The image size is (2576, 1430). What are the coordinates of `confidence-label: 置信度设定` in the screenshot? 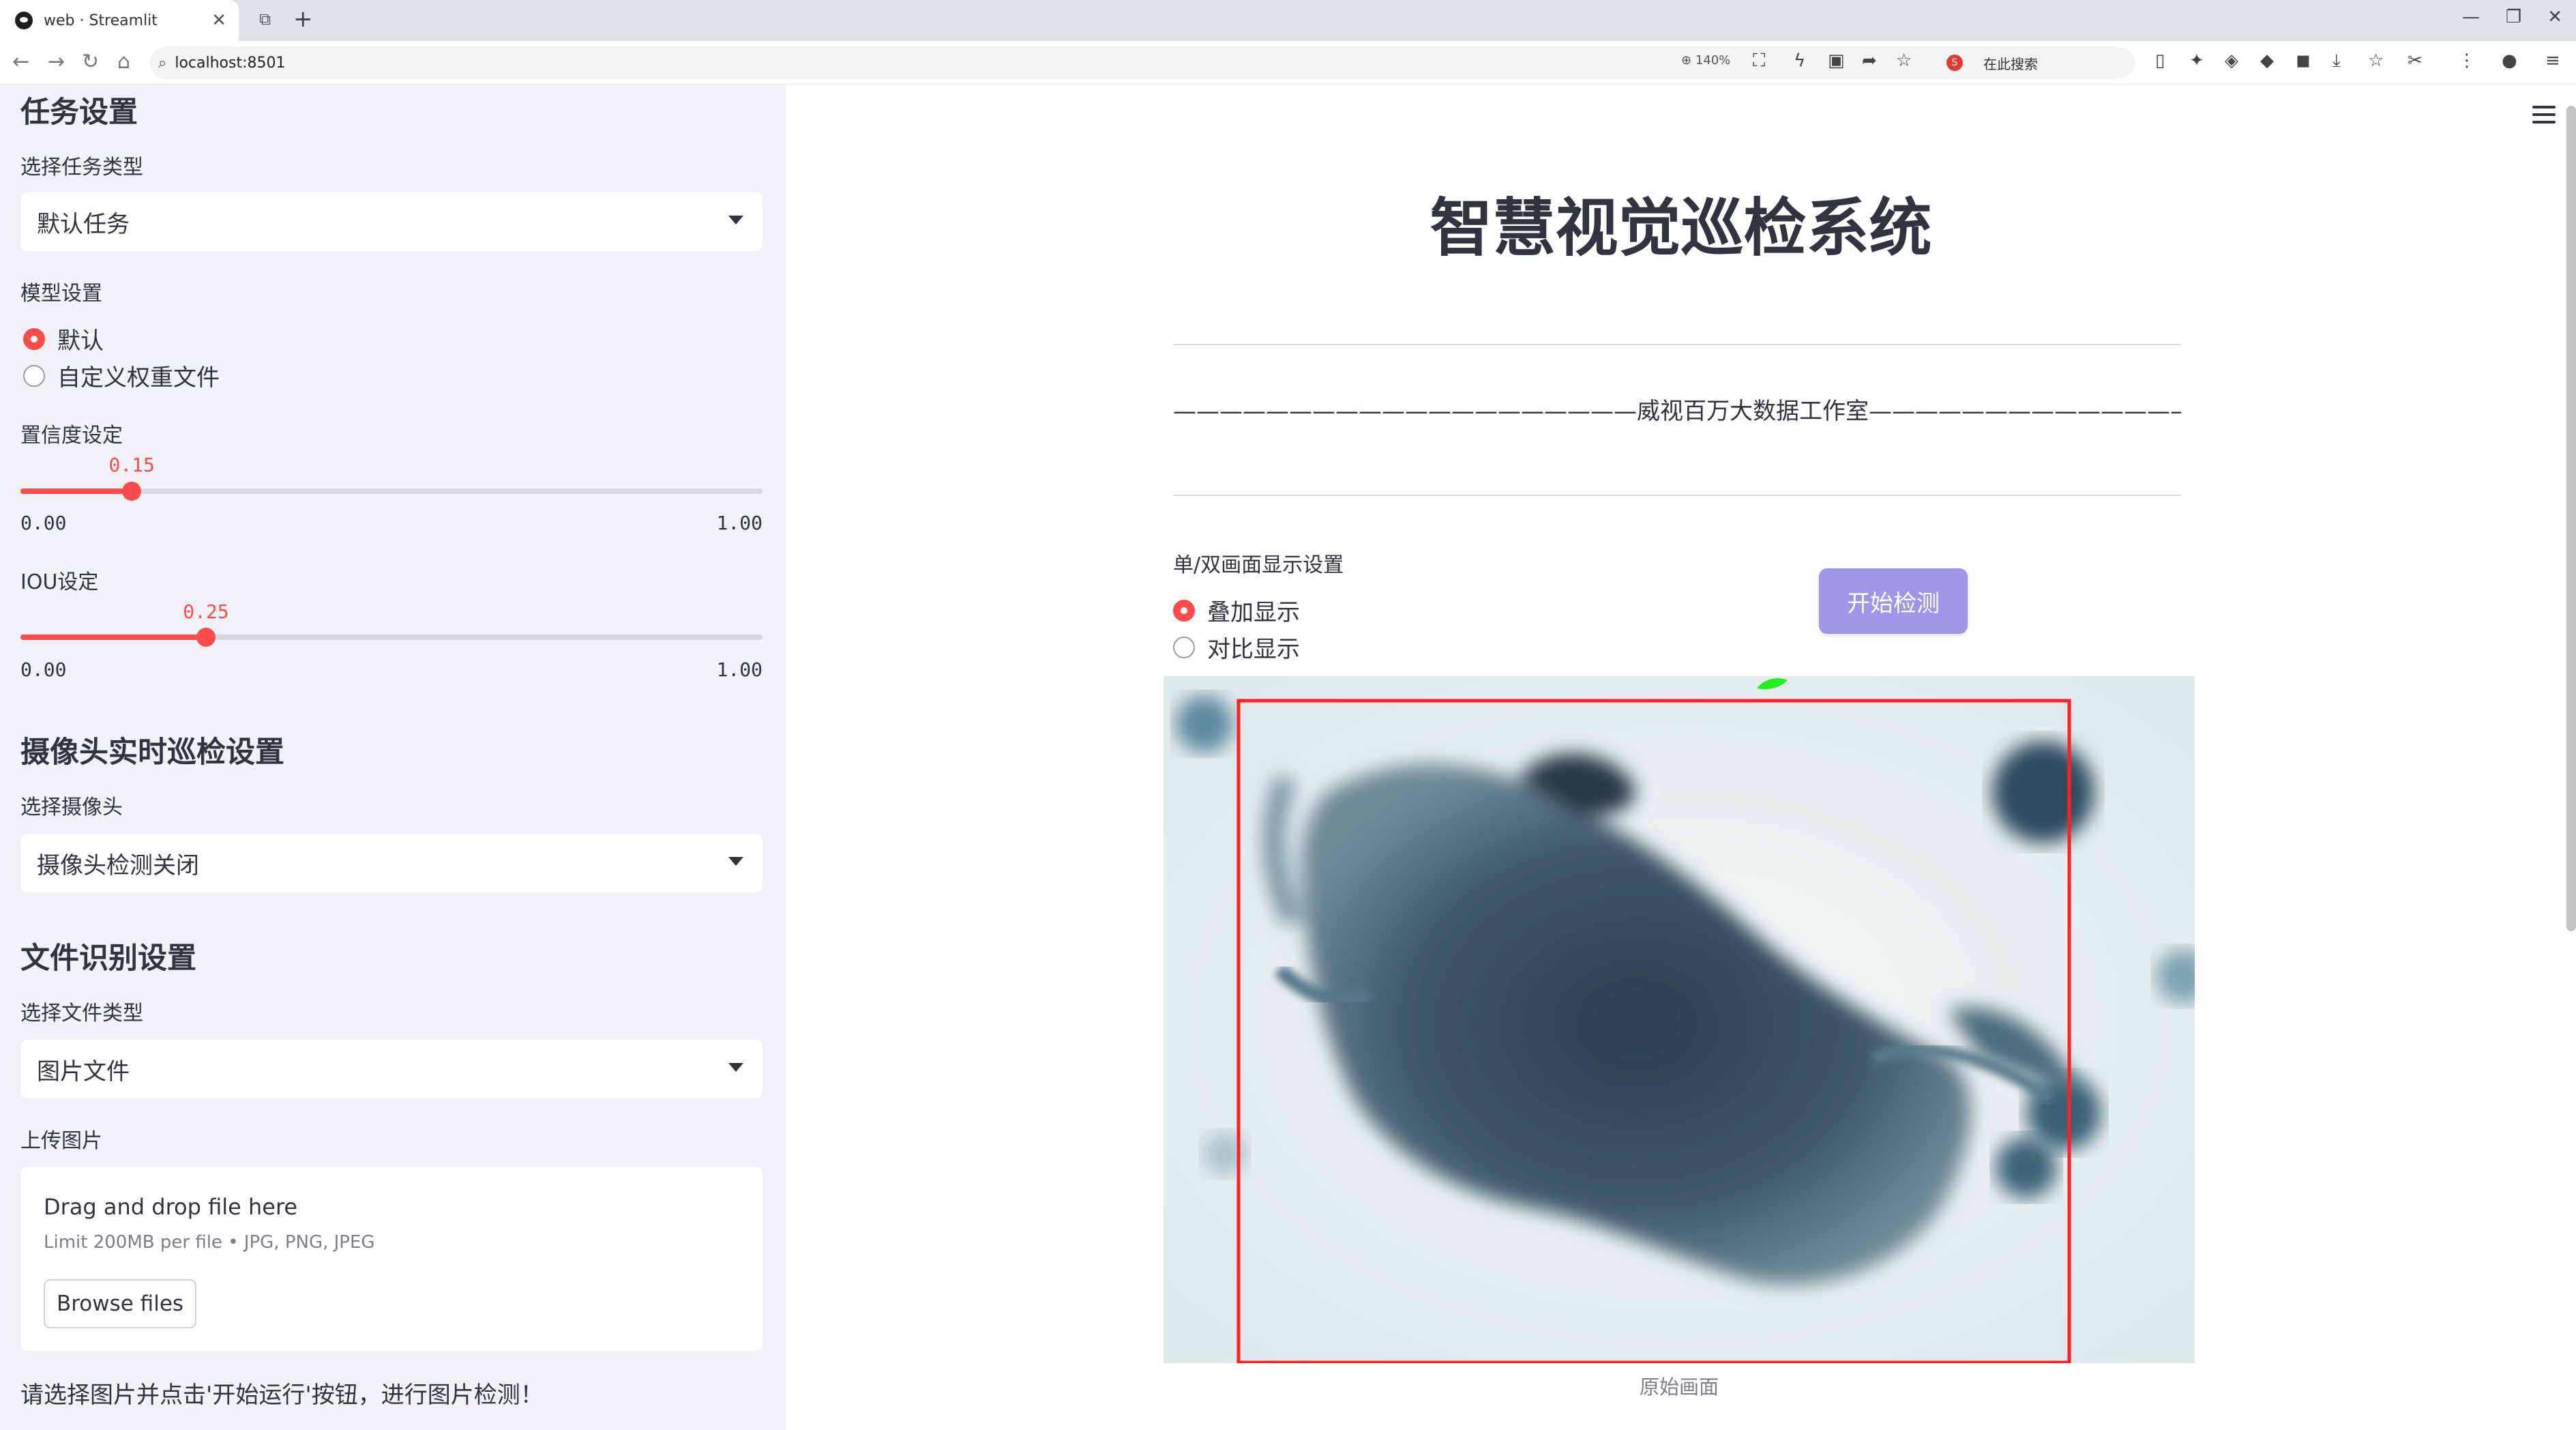 It's located at (71, 436).